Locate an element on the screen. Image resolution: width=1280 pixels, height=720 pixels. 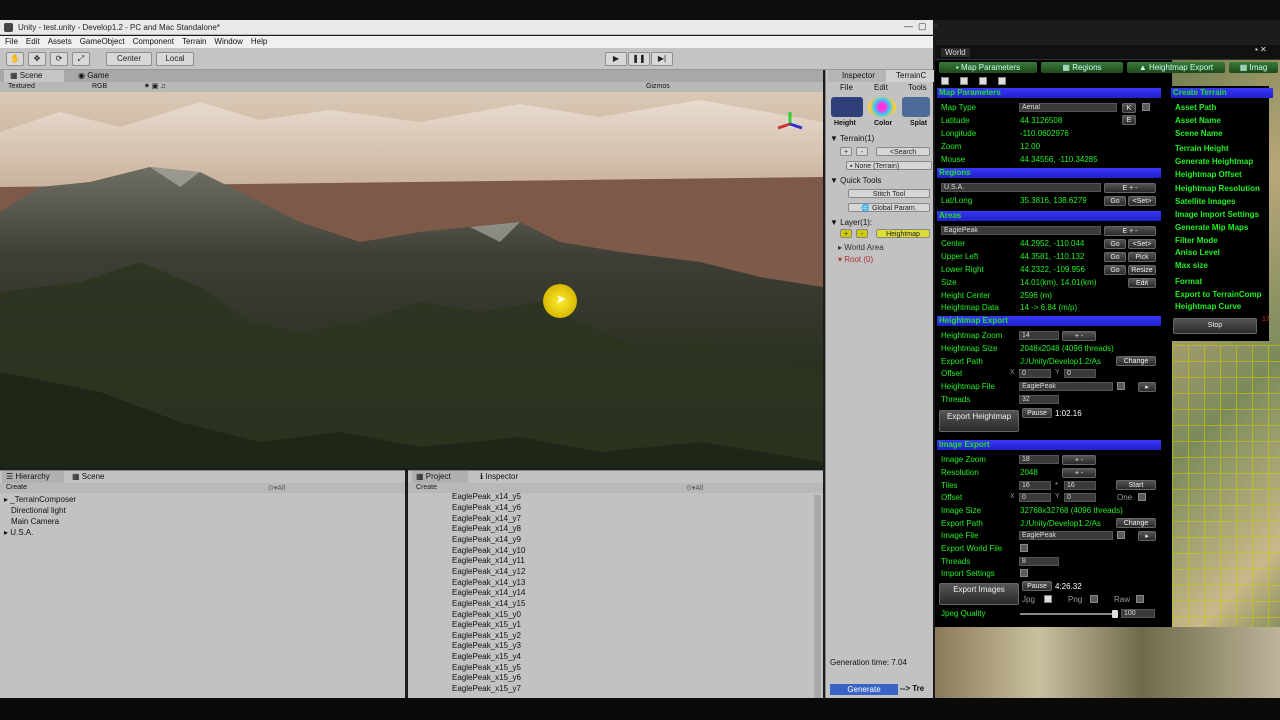
heightmap-offset-y-input: 0 is located at coordinates (1080, 373).